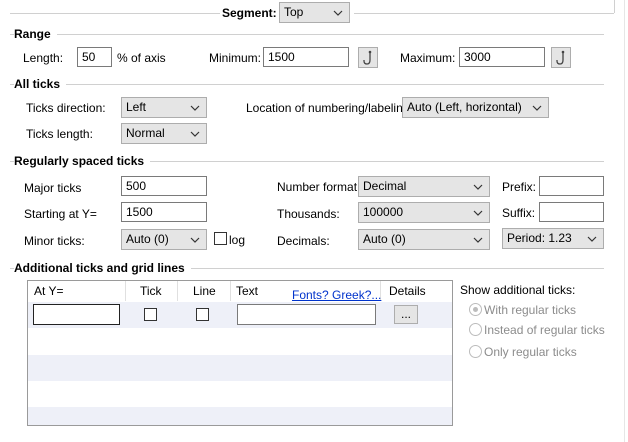  What do you see at coordinates (220, 238) in the screenshot?
I see `log-checkbox` at bounding box center [220, 238].